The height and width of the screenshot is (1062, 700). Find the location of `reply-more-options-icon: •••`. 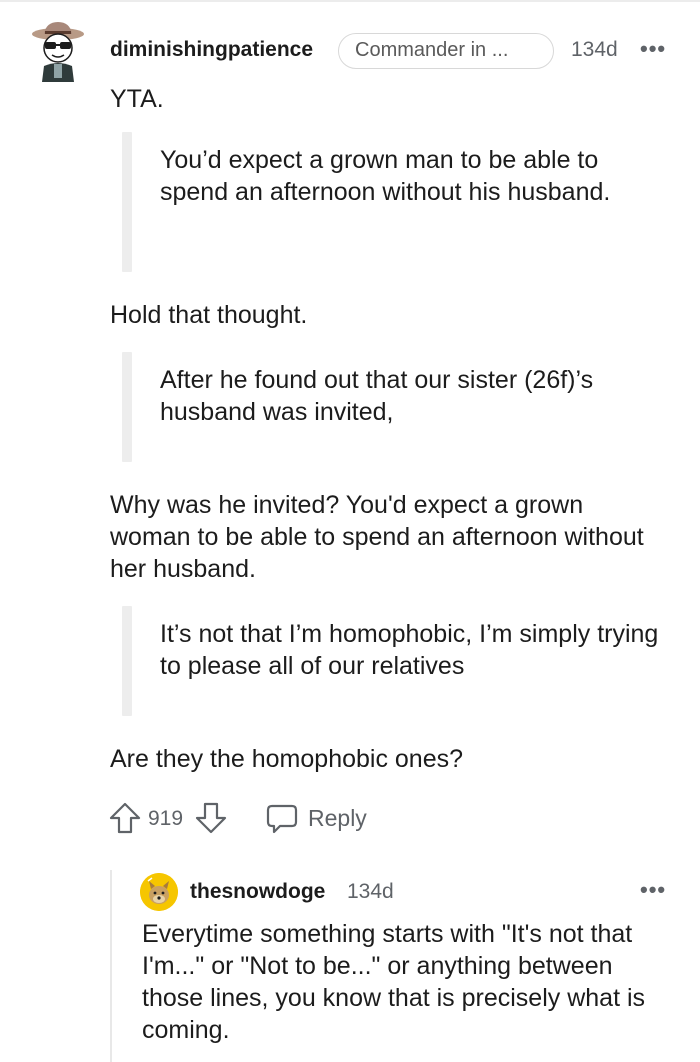

reply-more-options-icon: ••• is located at coordinates (653, 890).